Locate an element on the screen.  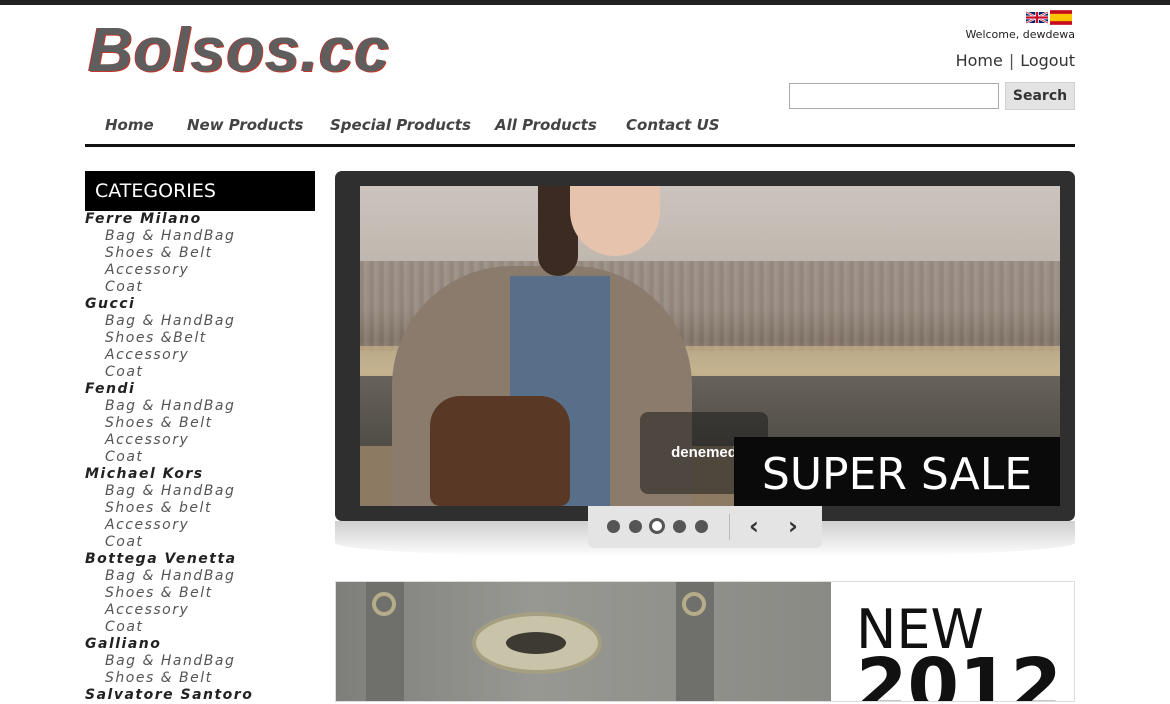
slide-dot-3-active is located at coordinates (657, 526).